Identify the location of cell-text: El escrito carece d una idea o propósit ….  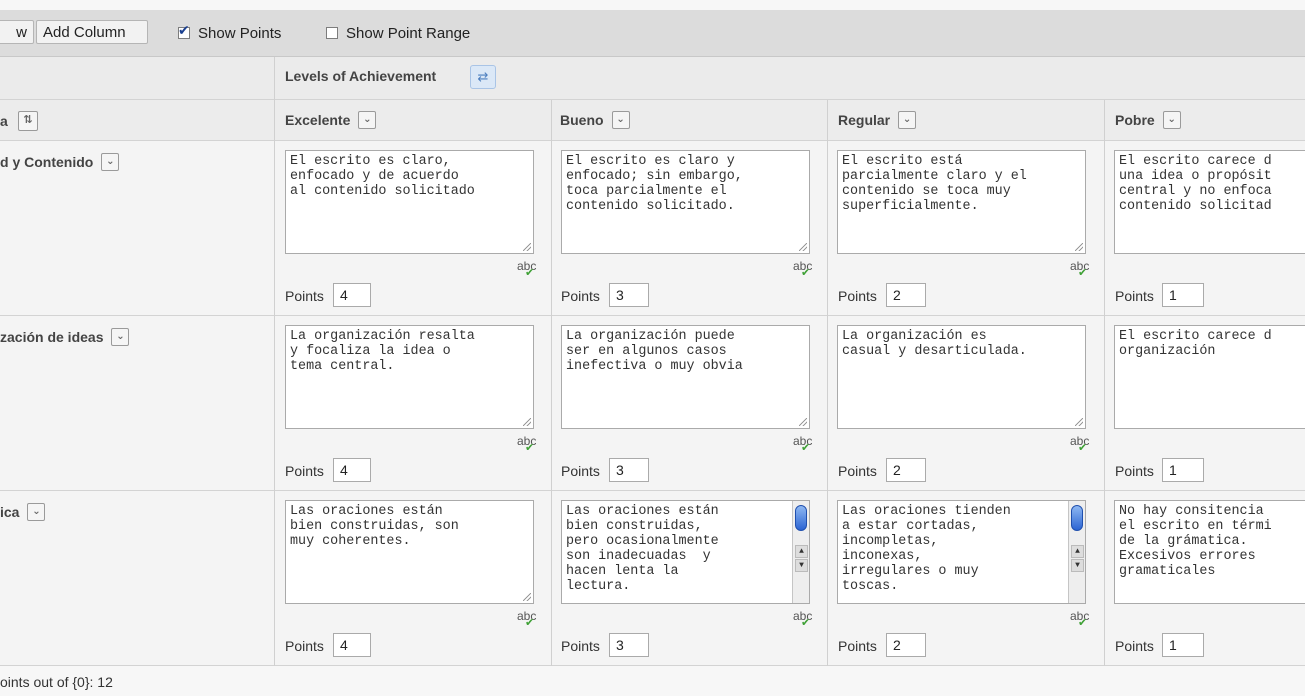
(1195, 184).